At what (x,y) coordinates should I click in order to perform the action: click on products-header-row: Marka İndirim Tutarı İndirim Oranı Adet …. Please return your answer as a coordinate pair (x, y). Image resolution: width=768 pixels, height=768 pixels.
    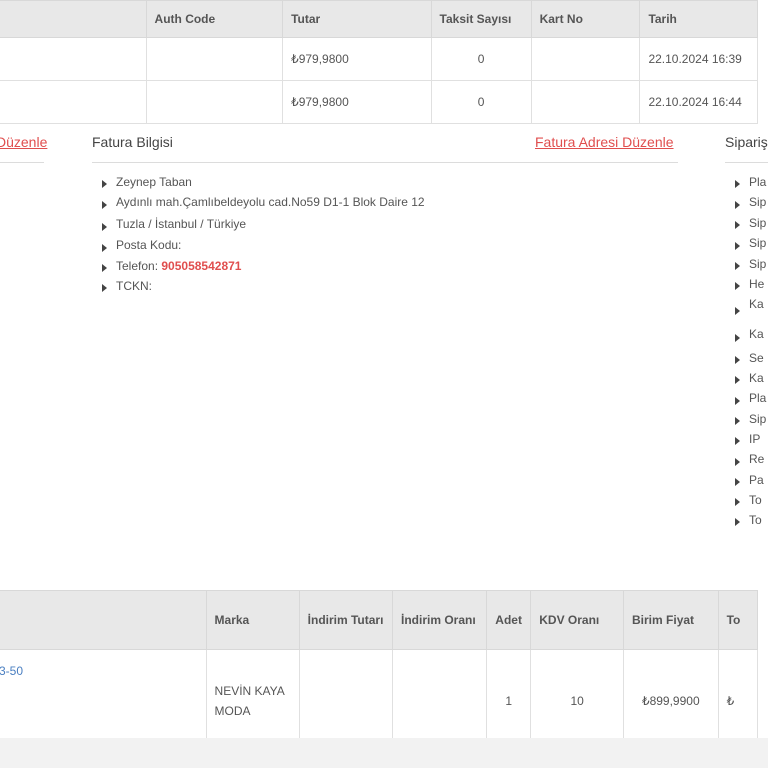
    Looking at the image, I should click on (379, 620).